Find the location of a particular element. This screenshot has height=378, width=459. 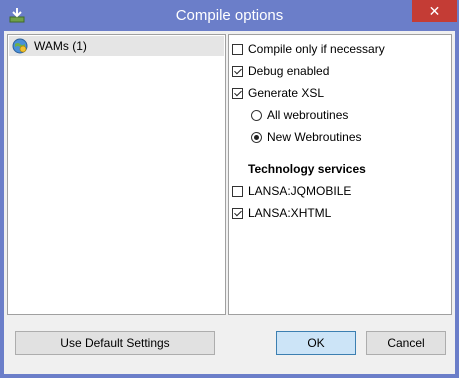

window-title: Compile options is located at coordinates (229, 15).